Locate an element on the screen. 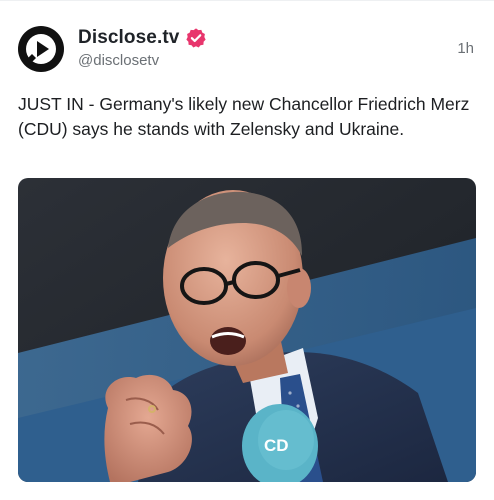 Image resolution: width=494 pixels, height=500 pixels. author-name-row: Disclose.tv is located at coordinates (142, 38).